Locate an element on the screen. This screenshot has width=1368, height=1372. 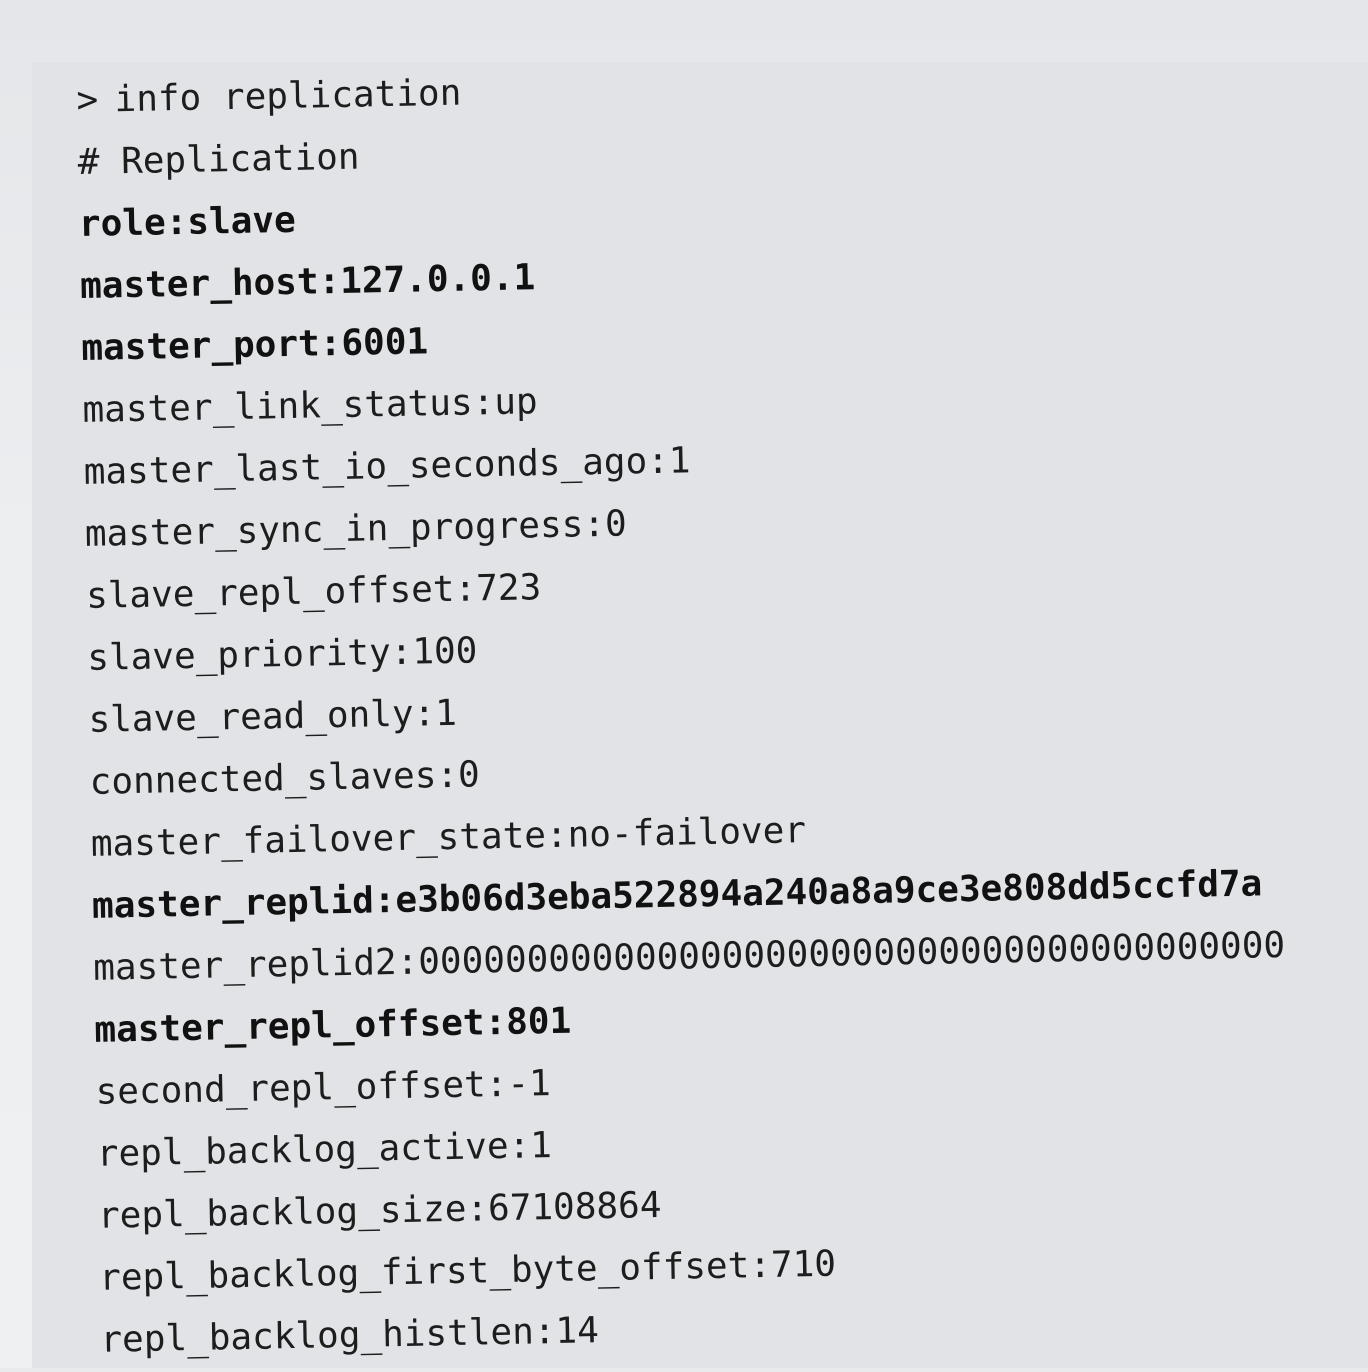
prompt-symbol: > is located at coordinates (87, 100).